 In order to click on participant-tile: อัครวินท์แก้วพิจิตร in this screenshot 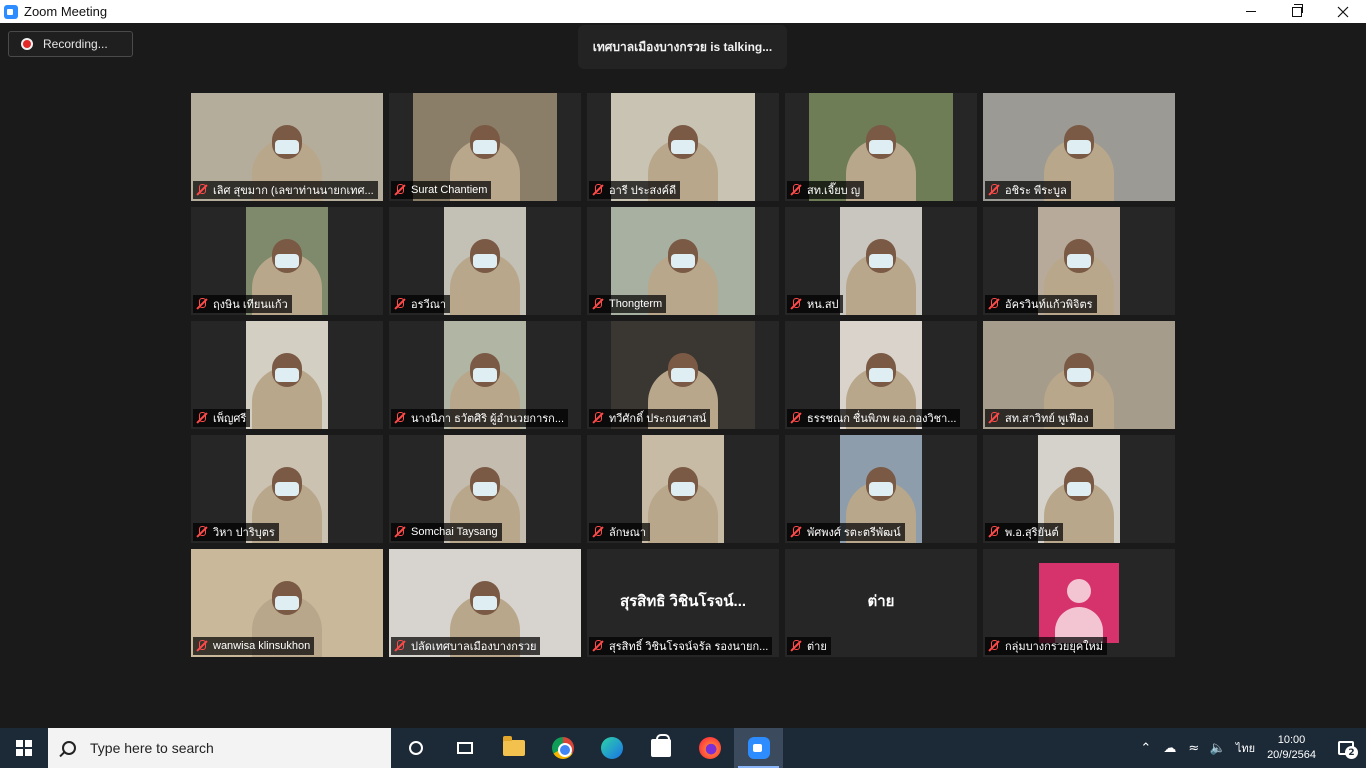, I will do `click(1079, 261)`.